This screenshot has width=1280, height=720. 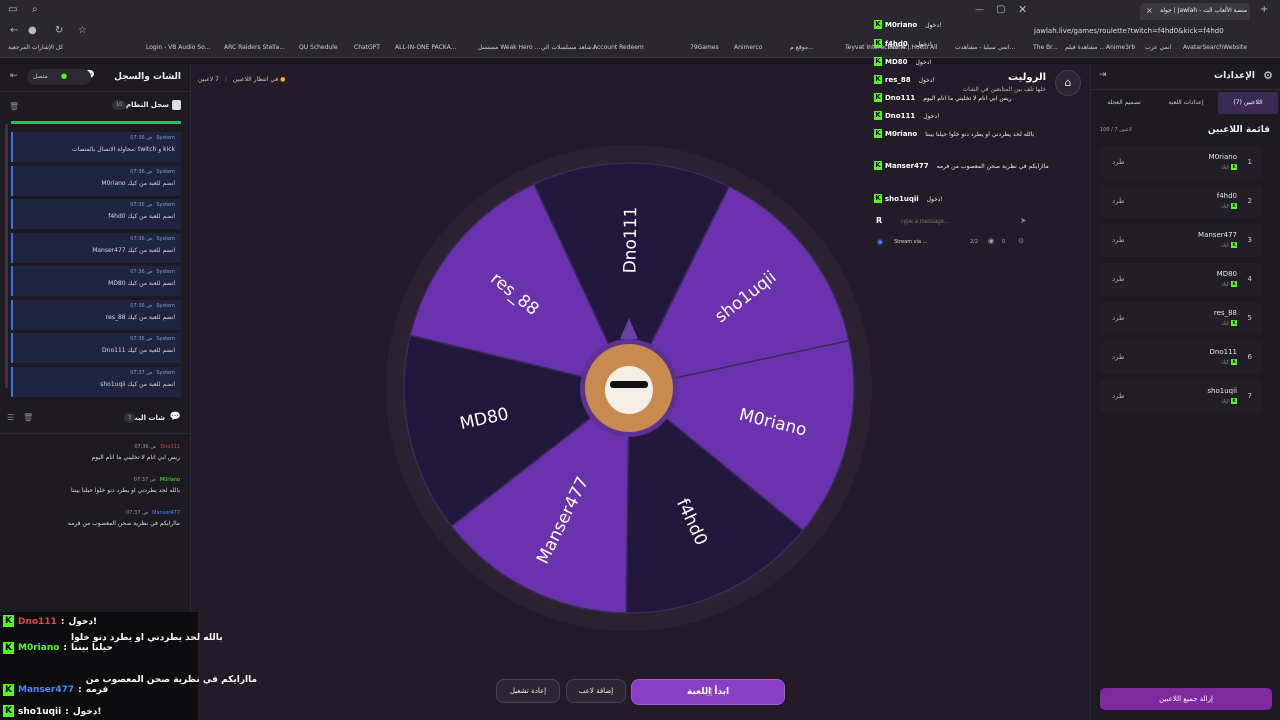 I want to click on overlay-gear-icon: ⚙, so click(x=1021, y=241).